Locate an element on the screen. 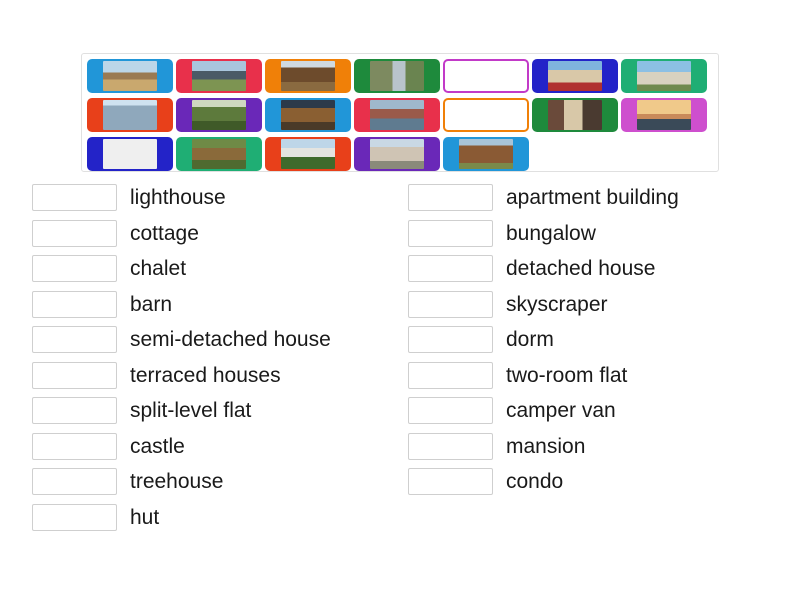 This screenshot has width=800, height=600. answer-row: skyscraper is located at coordinates (579, 305).